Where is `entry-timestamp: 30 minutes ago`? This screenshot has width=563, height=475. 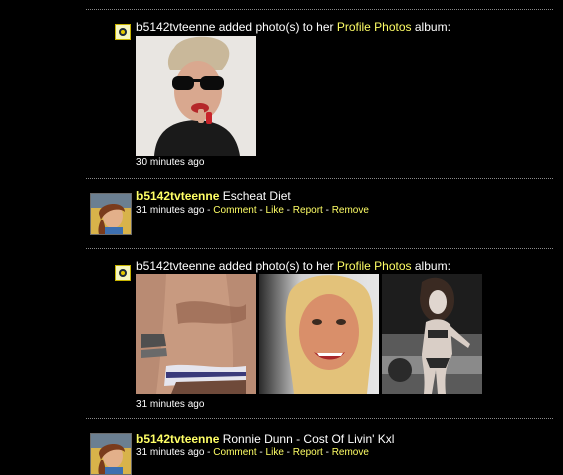
entry-timestamp: 30 minutes ago is located at coordinates (170, 162).